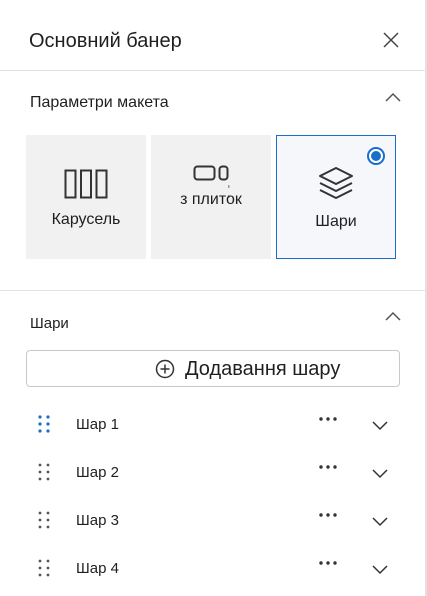 Image resolution: width=427 pixels, height=596 pixels. Describe the element at coordinates (212, 290) in the screenshot. I see `section-divider` at that location.